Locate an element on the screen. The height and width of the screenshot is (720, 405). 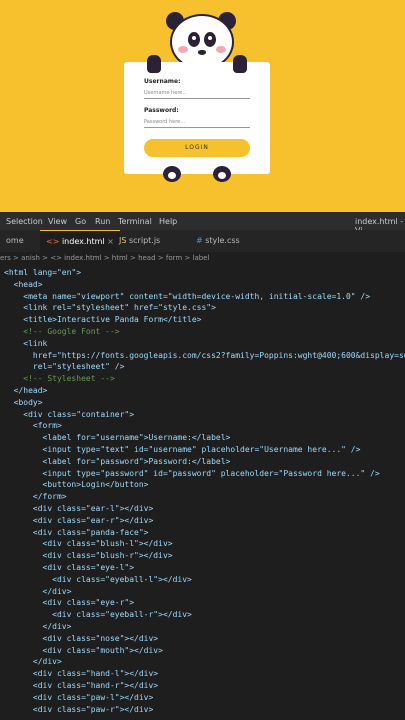
css-file-icon: # is located at coordinates (199, 240).